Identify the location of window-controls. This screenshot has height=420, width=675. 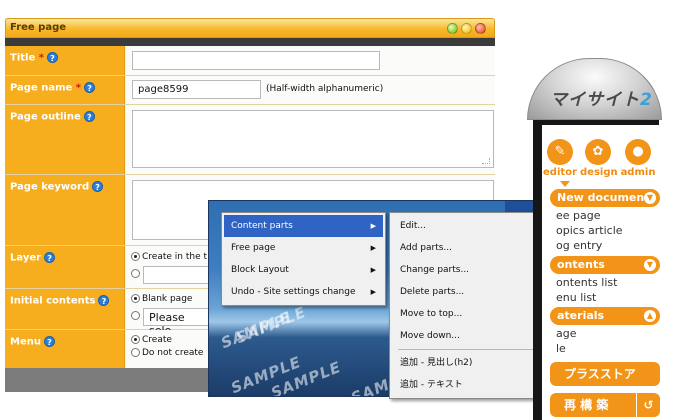
(466, 28).